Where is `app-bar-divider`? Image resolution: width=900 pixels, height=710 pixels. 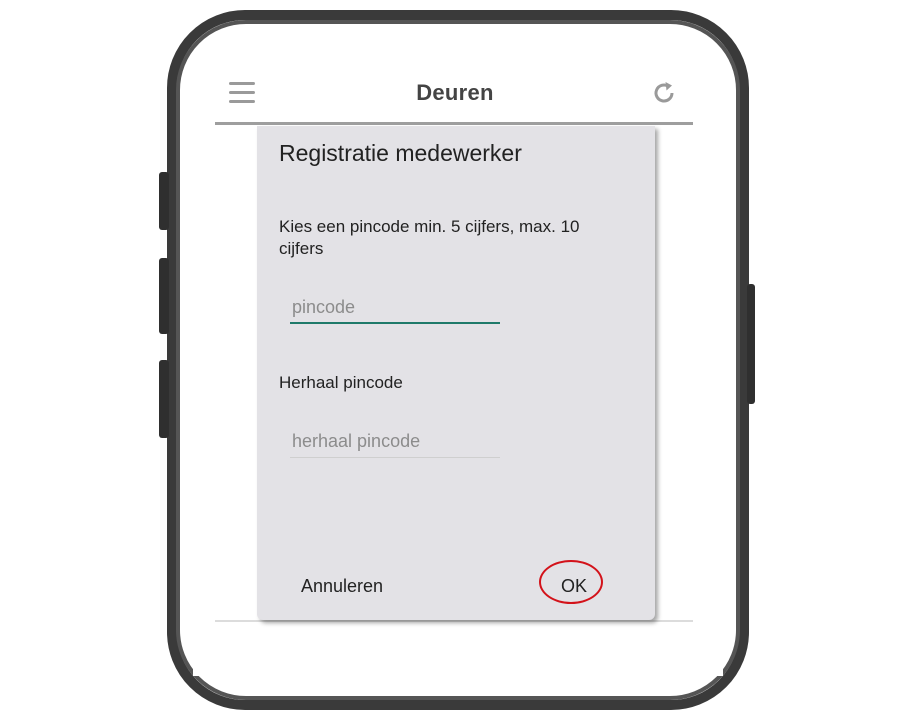
app-bar-divider is located at coordinates (454, 123).